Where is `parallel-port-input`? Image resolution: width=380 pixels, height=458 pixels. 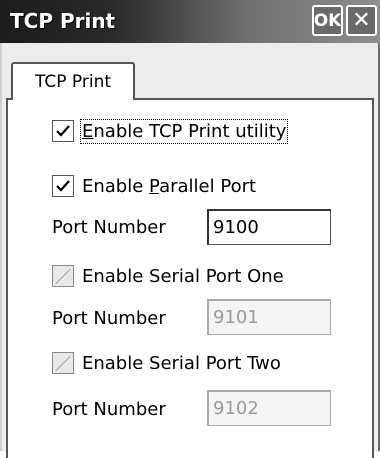
parallel-port-input is located at coordinates (269, 227).